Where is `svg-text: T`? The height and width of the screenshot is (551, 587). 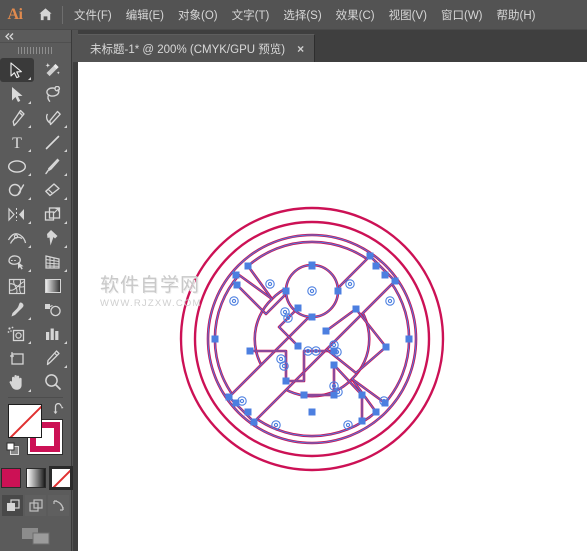 svg-text: T is located at coordinates (17, 143).